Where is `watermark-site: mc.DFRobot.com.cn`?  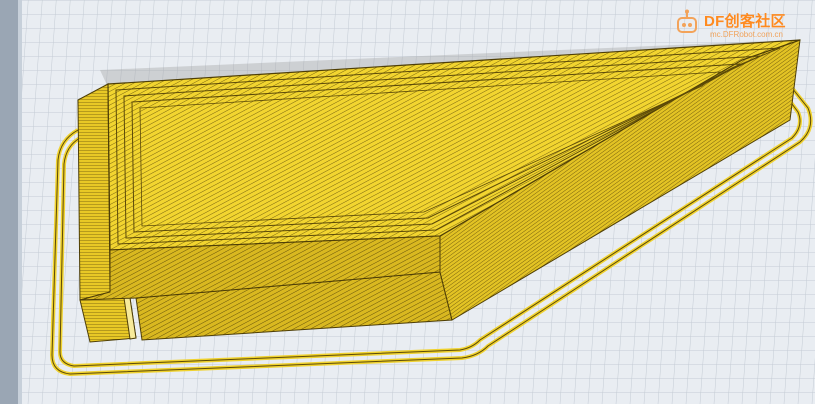 watermark-site: mc.DFRobot.com.cn is located at coordinates (746, 34).